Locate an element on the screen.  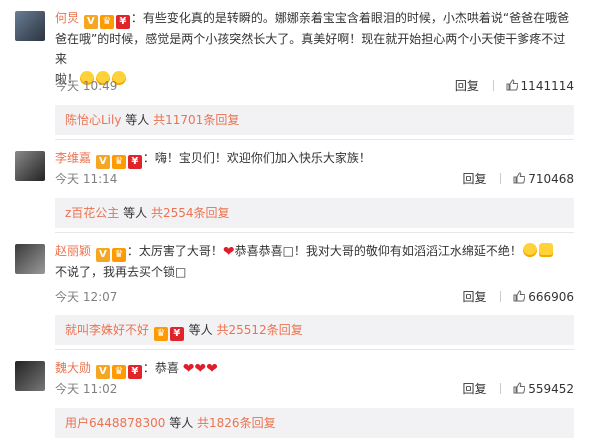
like-button: 666906 is located at coordinates (543, 297).